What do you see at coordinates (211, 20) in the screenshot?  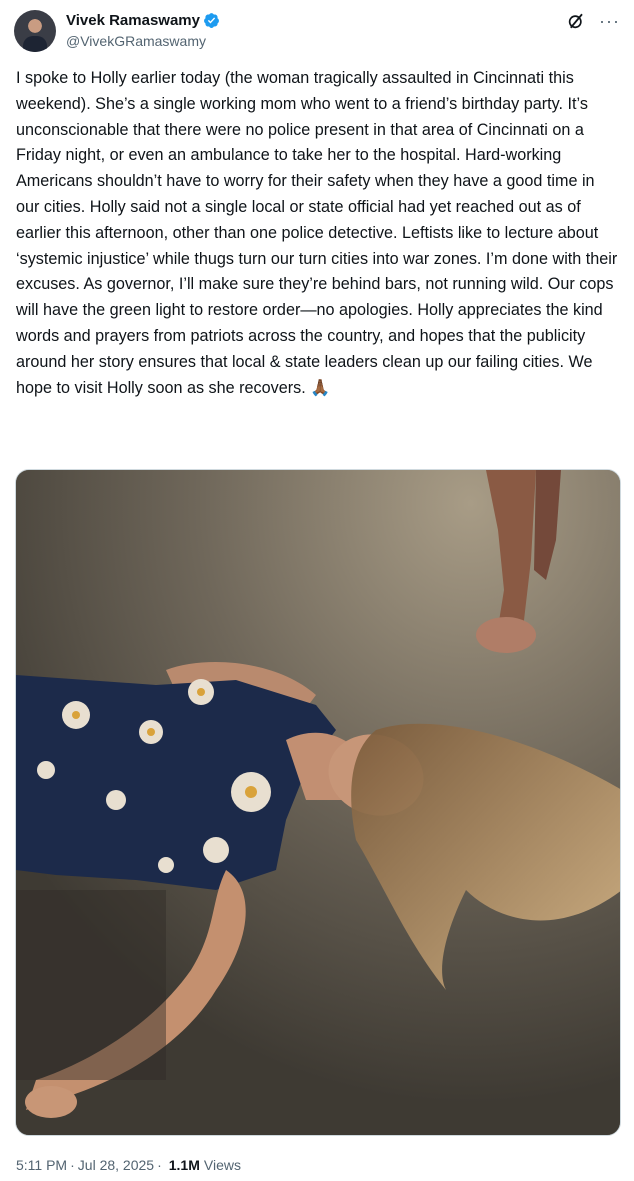 I see `verified-badge-icon` at bounding box center [211, 20].